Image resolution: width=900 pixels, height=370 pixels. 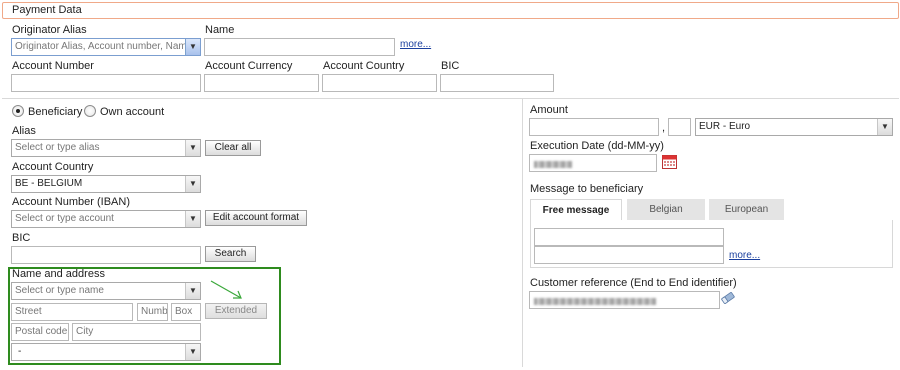 I want to click on originator-account-currency-label: Account Currency, so click(x=249, y=66).